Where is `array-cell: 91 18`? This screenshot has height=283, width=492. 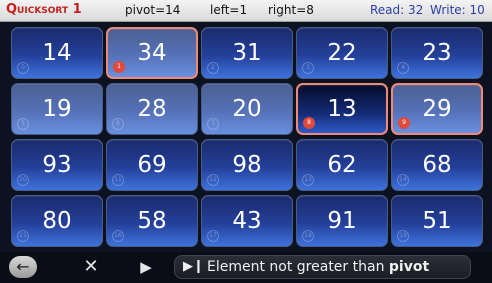 array-cell: 91 18 is located at coordinates (342, 221).